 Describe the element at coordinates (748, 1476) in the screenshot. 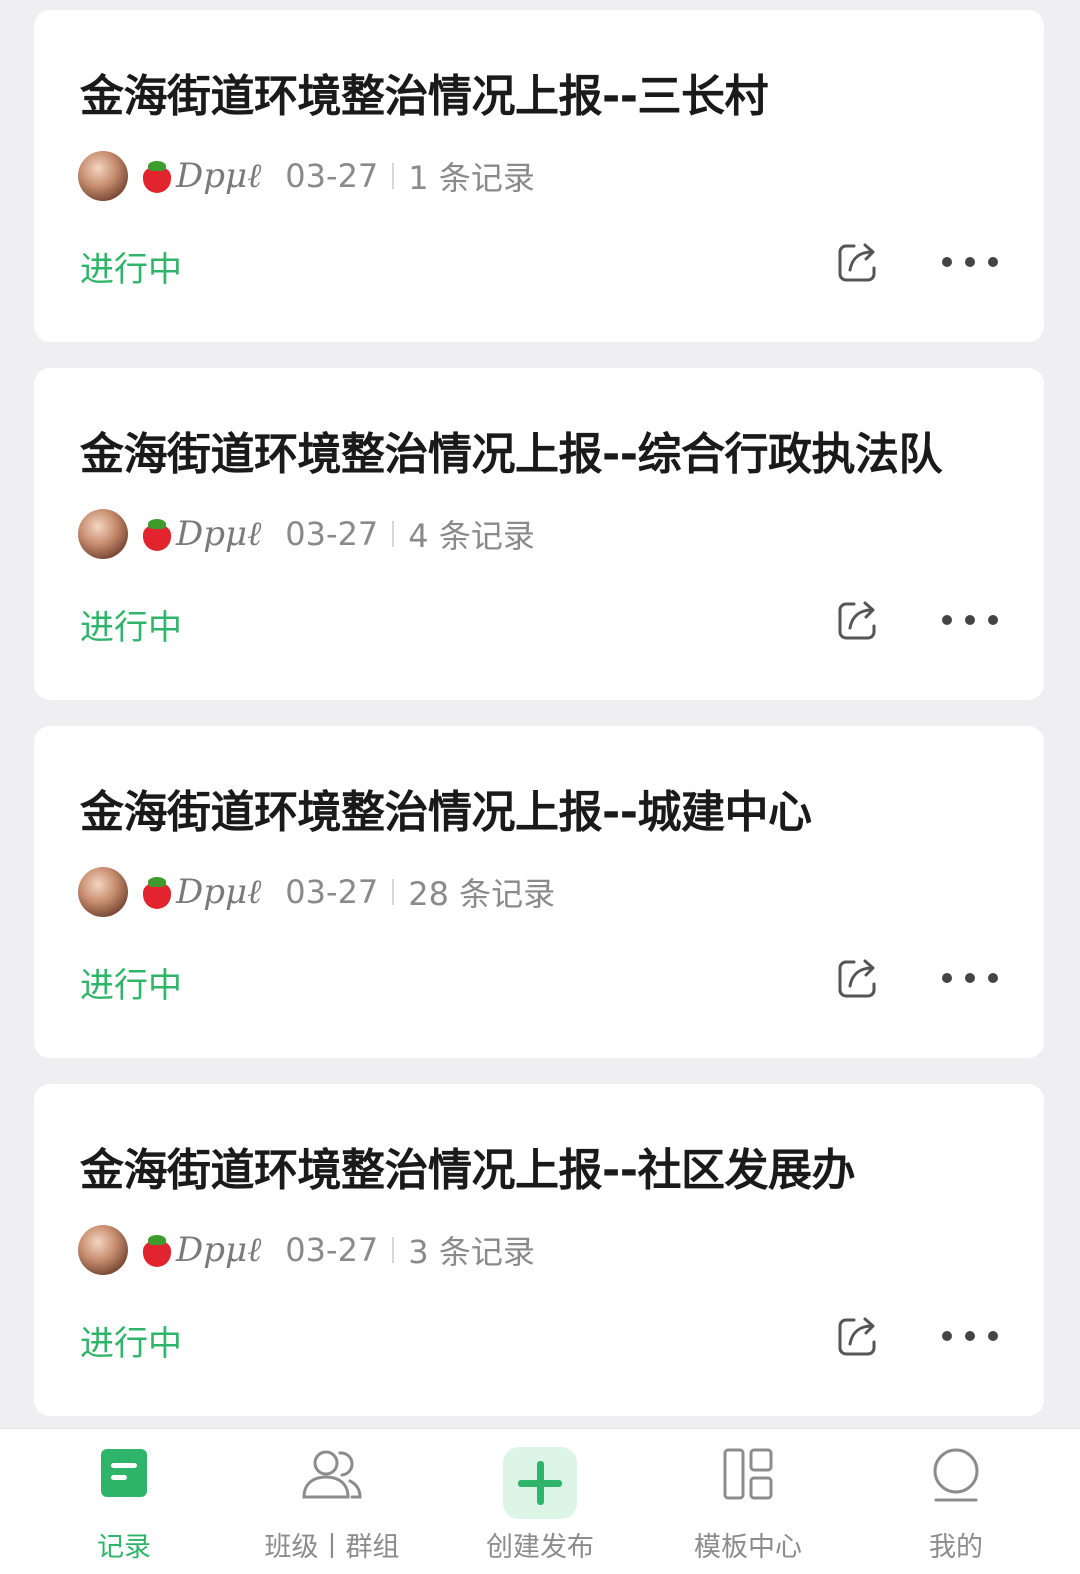

I see `template-icon` at that location.